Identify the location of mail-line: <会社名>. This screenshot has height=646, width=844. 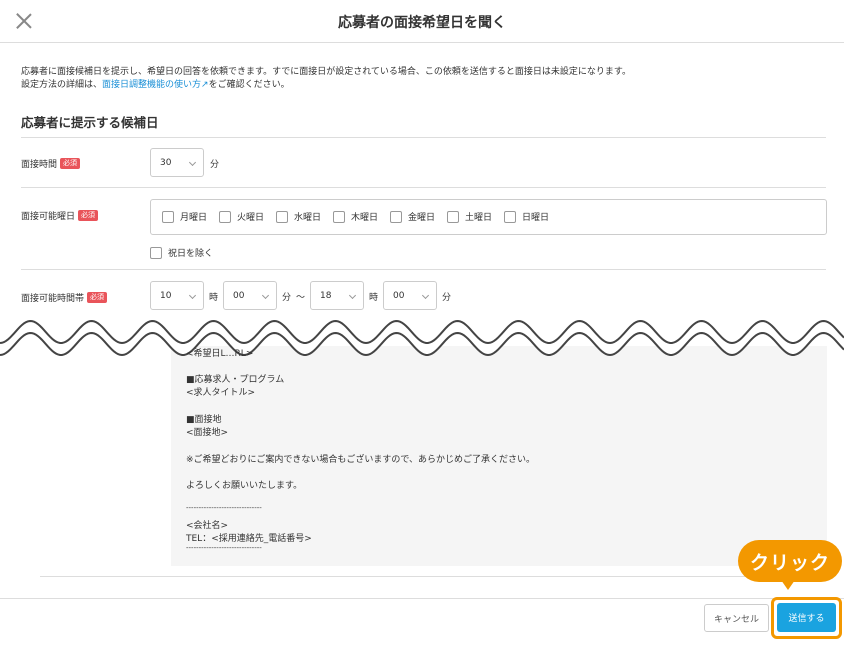
(207, 526).